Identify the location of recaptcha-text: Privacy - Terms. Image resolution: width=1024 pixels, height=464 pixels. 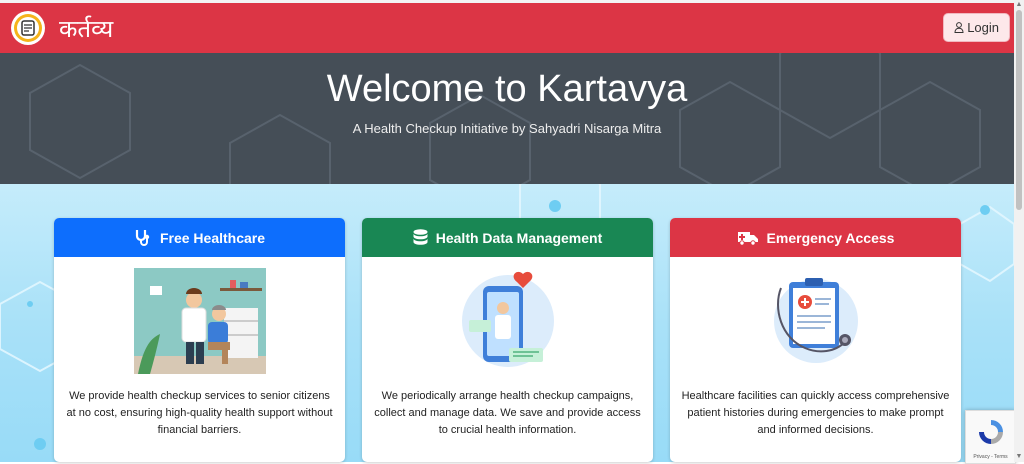
(990, 457).